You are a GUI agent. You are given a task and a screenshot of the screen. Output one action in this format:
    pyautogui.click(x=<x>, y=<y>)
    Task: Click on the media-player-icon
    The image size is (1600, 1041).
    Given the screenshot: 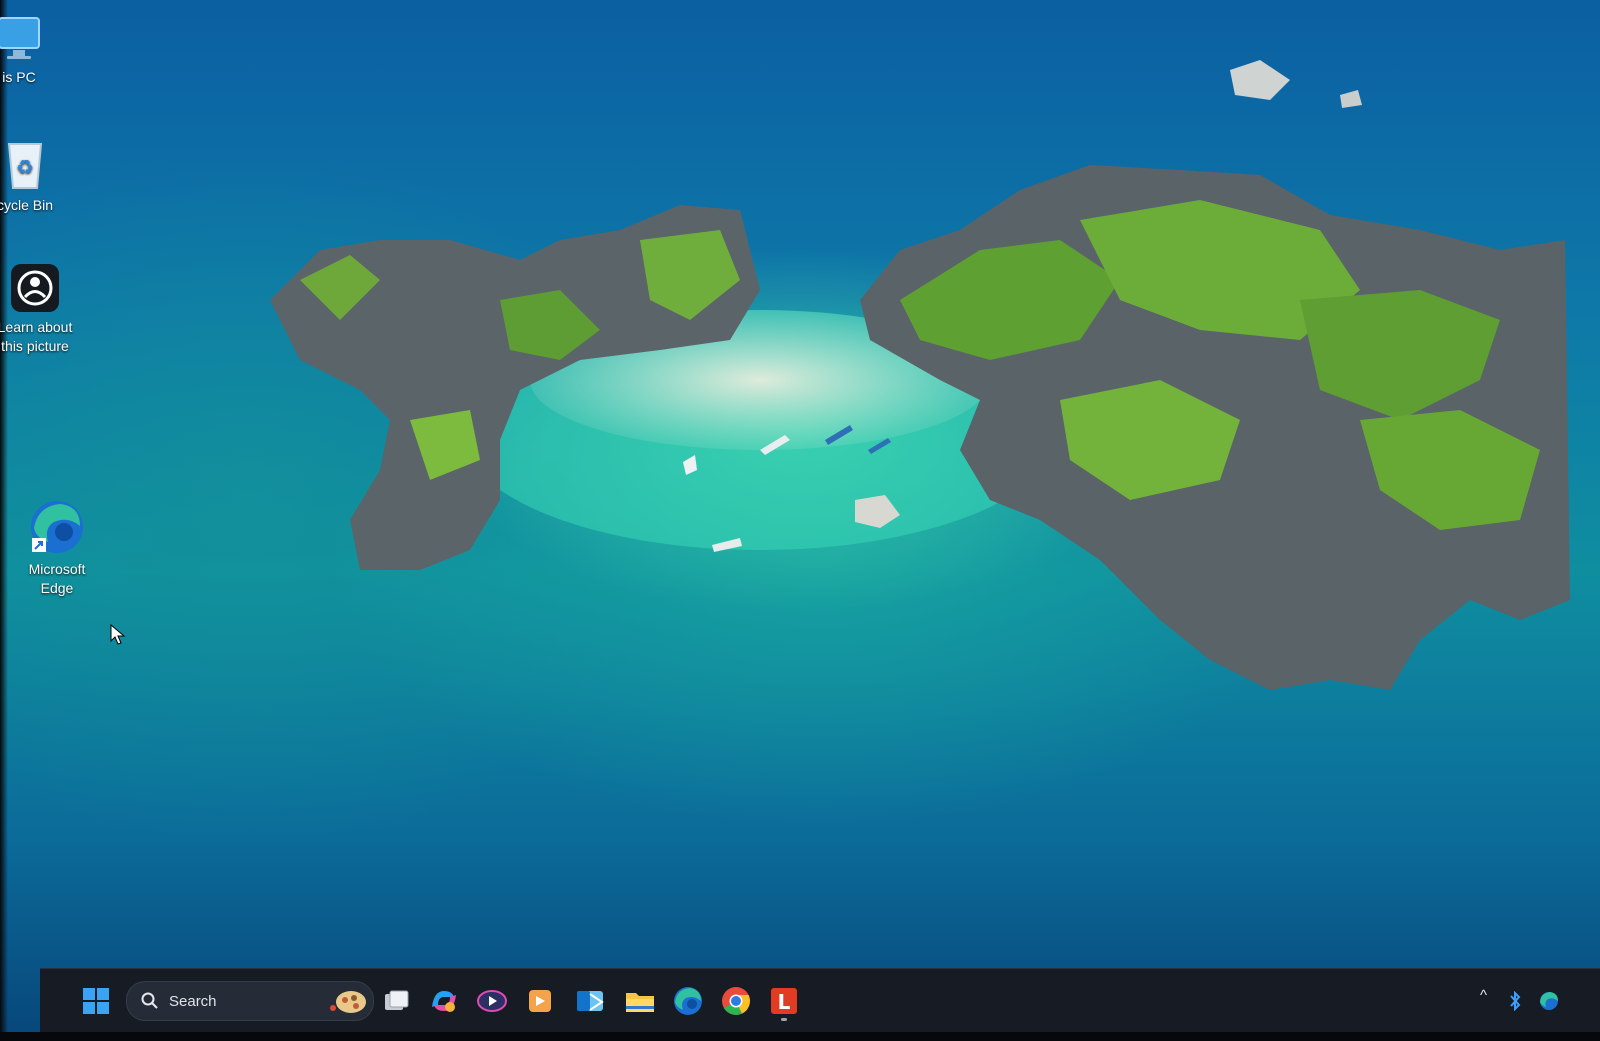 What is the action you would take?
    pyautogui.click(x=492, y=1001)
    